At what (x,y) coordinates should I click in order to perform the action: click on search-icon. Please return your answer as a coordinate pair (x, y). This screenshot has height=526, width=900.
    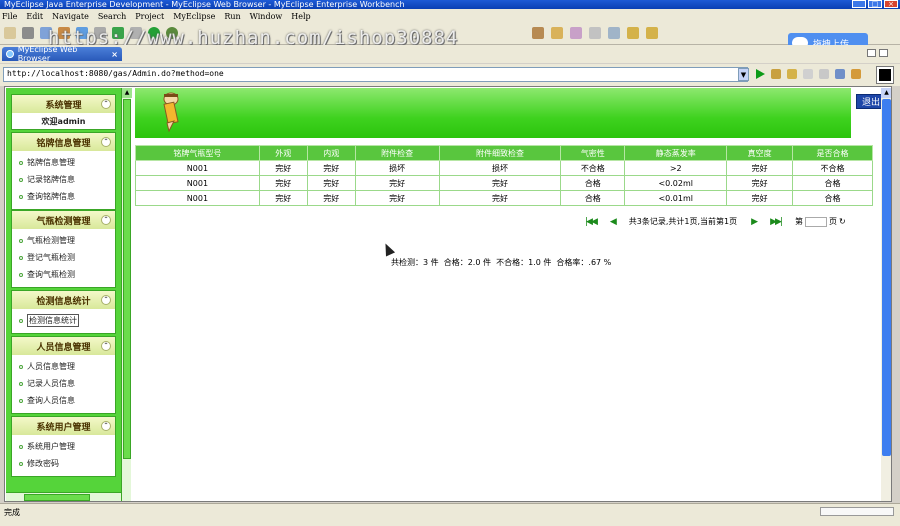
    Looking at the image, I should click on (595, 33).